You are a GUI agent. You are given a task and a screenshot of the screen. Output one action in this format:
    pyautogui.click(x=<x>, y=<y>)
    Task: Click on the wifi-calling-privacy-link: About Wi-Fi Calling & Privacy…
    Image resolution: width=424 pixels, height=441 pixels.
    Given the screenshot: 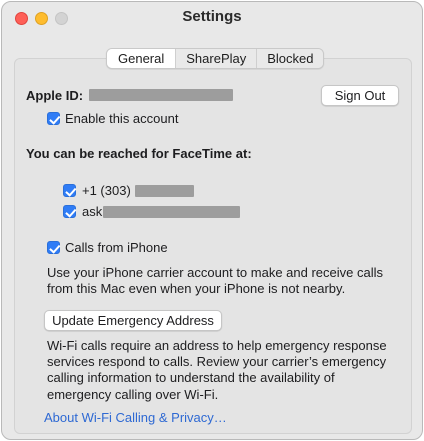 What is the action you would take?
    pyautogui.click(x=135, y=417)
    